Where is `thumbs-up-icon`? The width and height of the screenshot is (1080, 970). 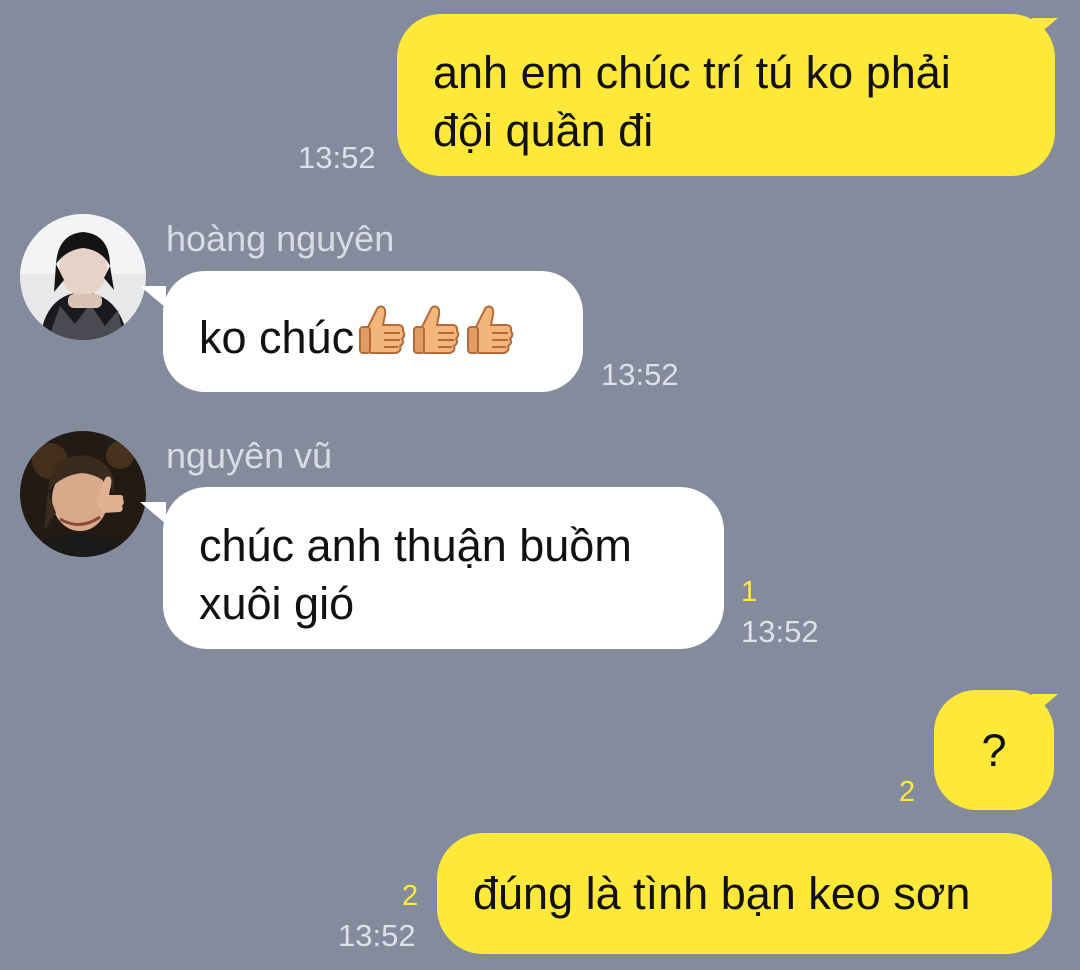
thumbs-up-icon is located at coordinates (436, 329).